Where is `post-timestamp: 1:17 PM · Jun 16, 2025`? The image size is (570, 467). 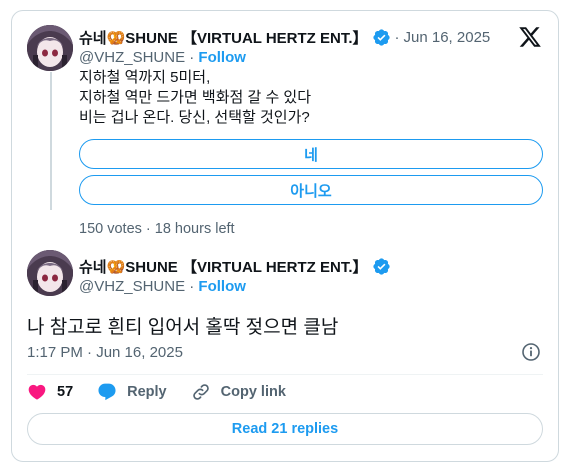
post-timestamp: 1:17 PM · Jun 16, 2025 is located at coordinates (105, 352).